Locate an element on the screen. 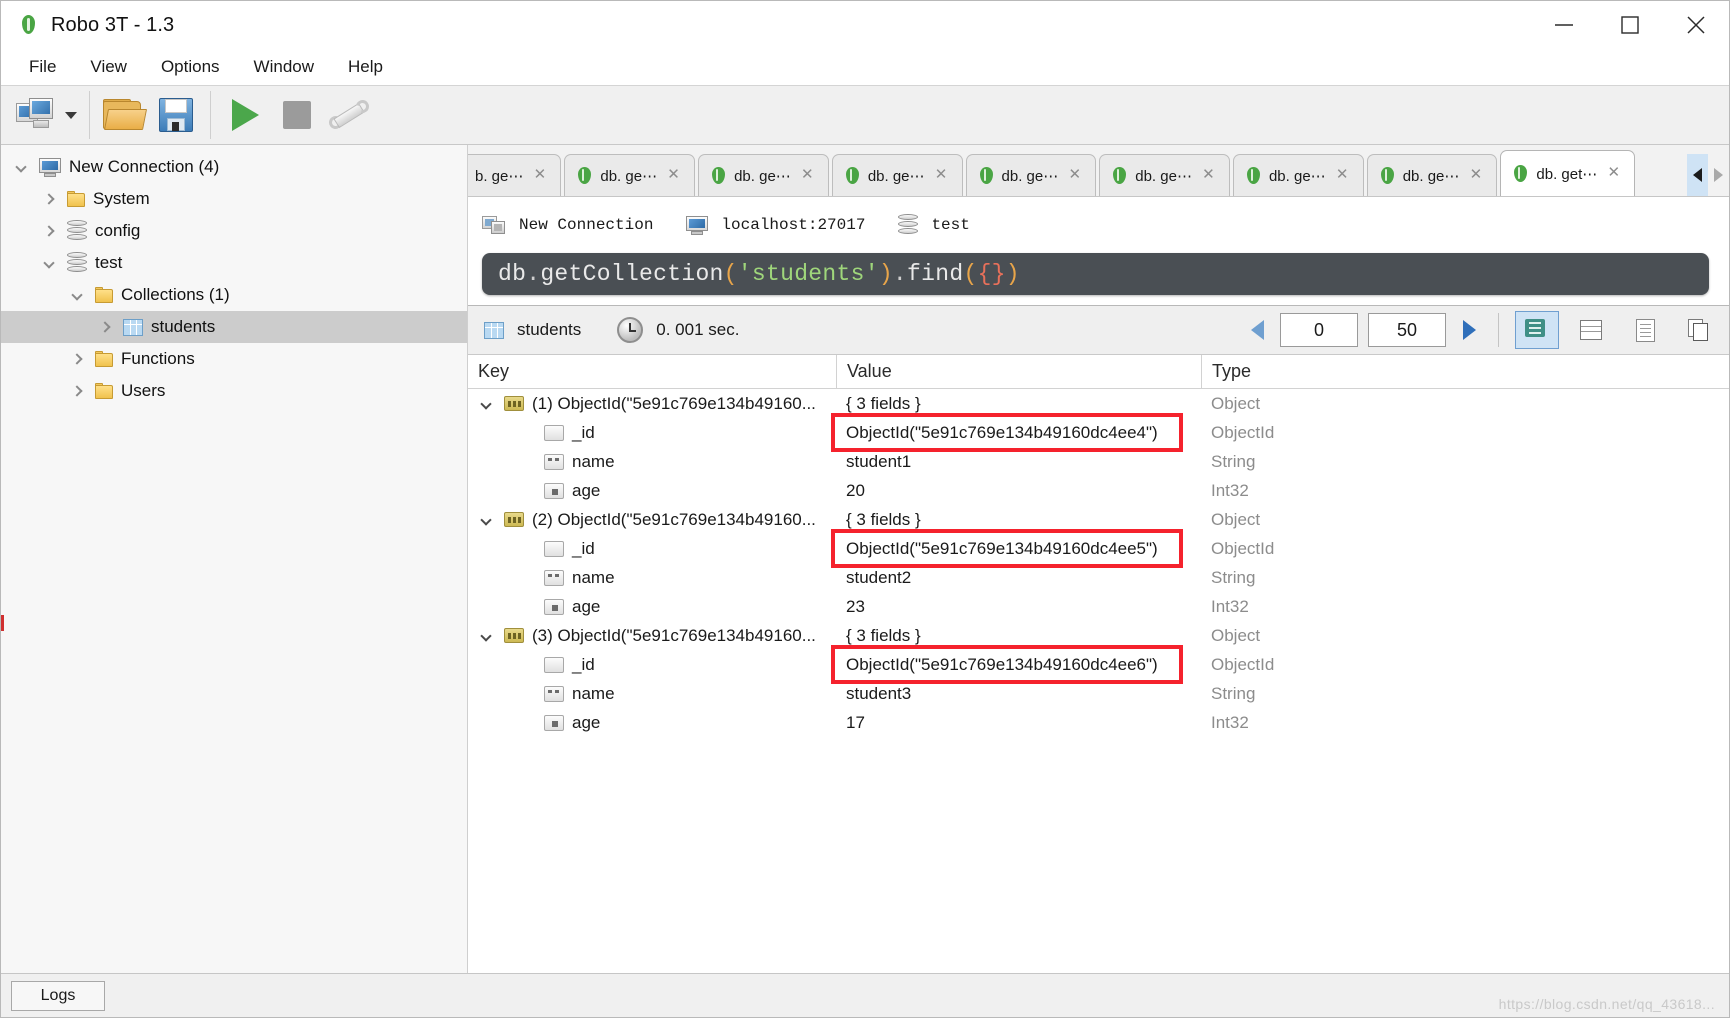 The width and height of the screenshot is (1730, 1018). table-row: age 20 Int32 is located at coordinates (1098, 490).